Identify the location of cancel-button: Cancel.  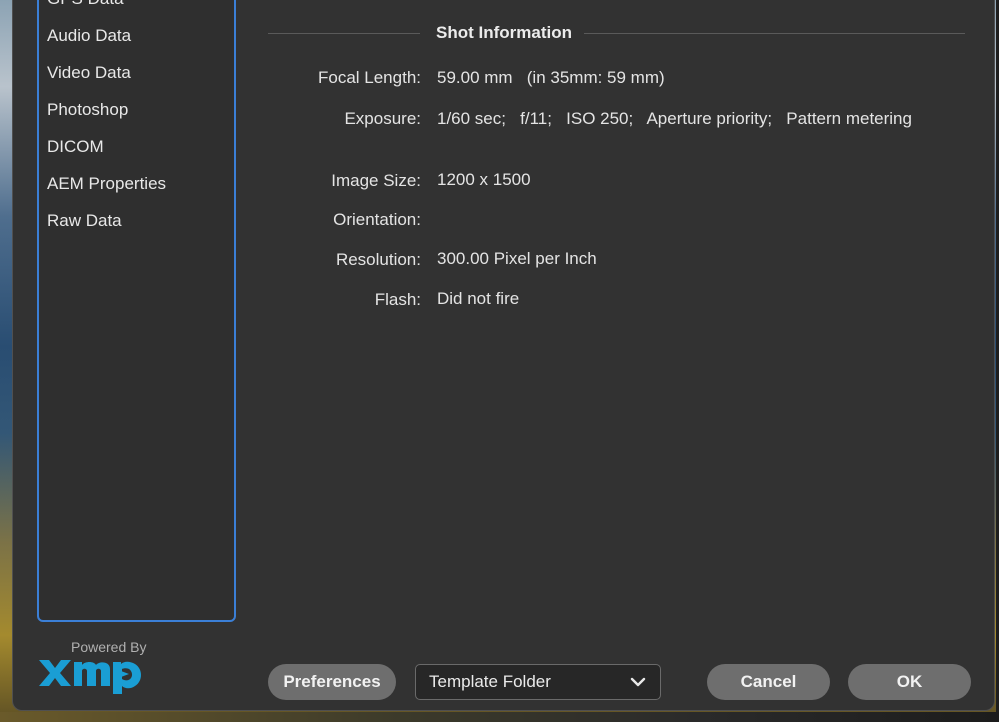
(768, 682).